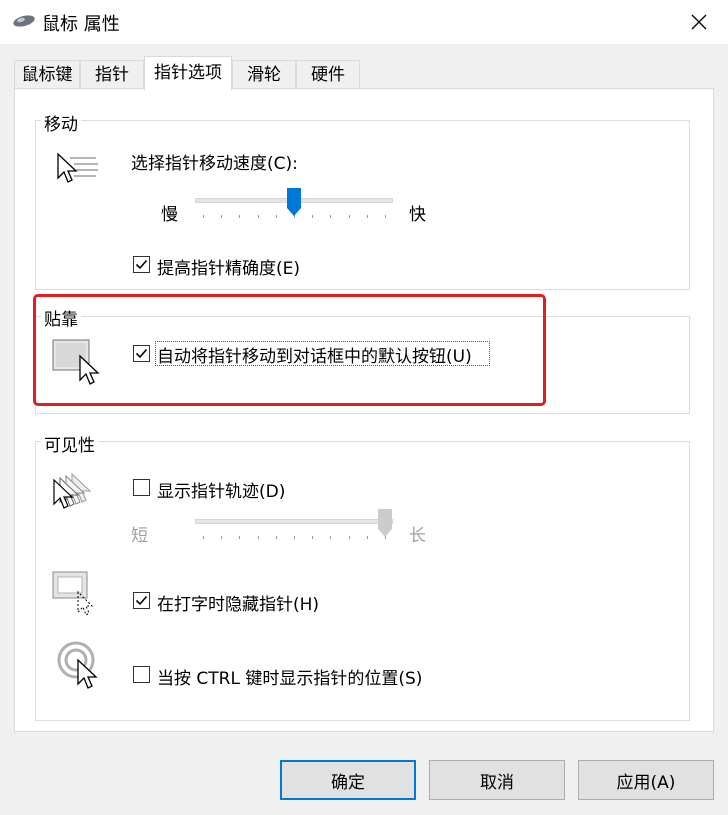  Describe the element at coordinates (141, 600) in the screenshot. I see `hide-while-typing-checkbox` at that location.